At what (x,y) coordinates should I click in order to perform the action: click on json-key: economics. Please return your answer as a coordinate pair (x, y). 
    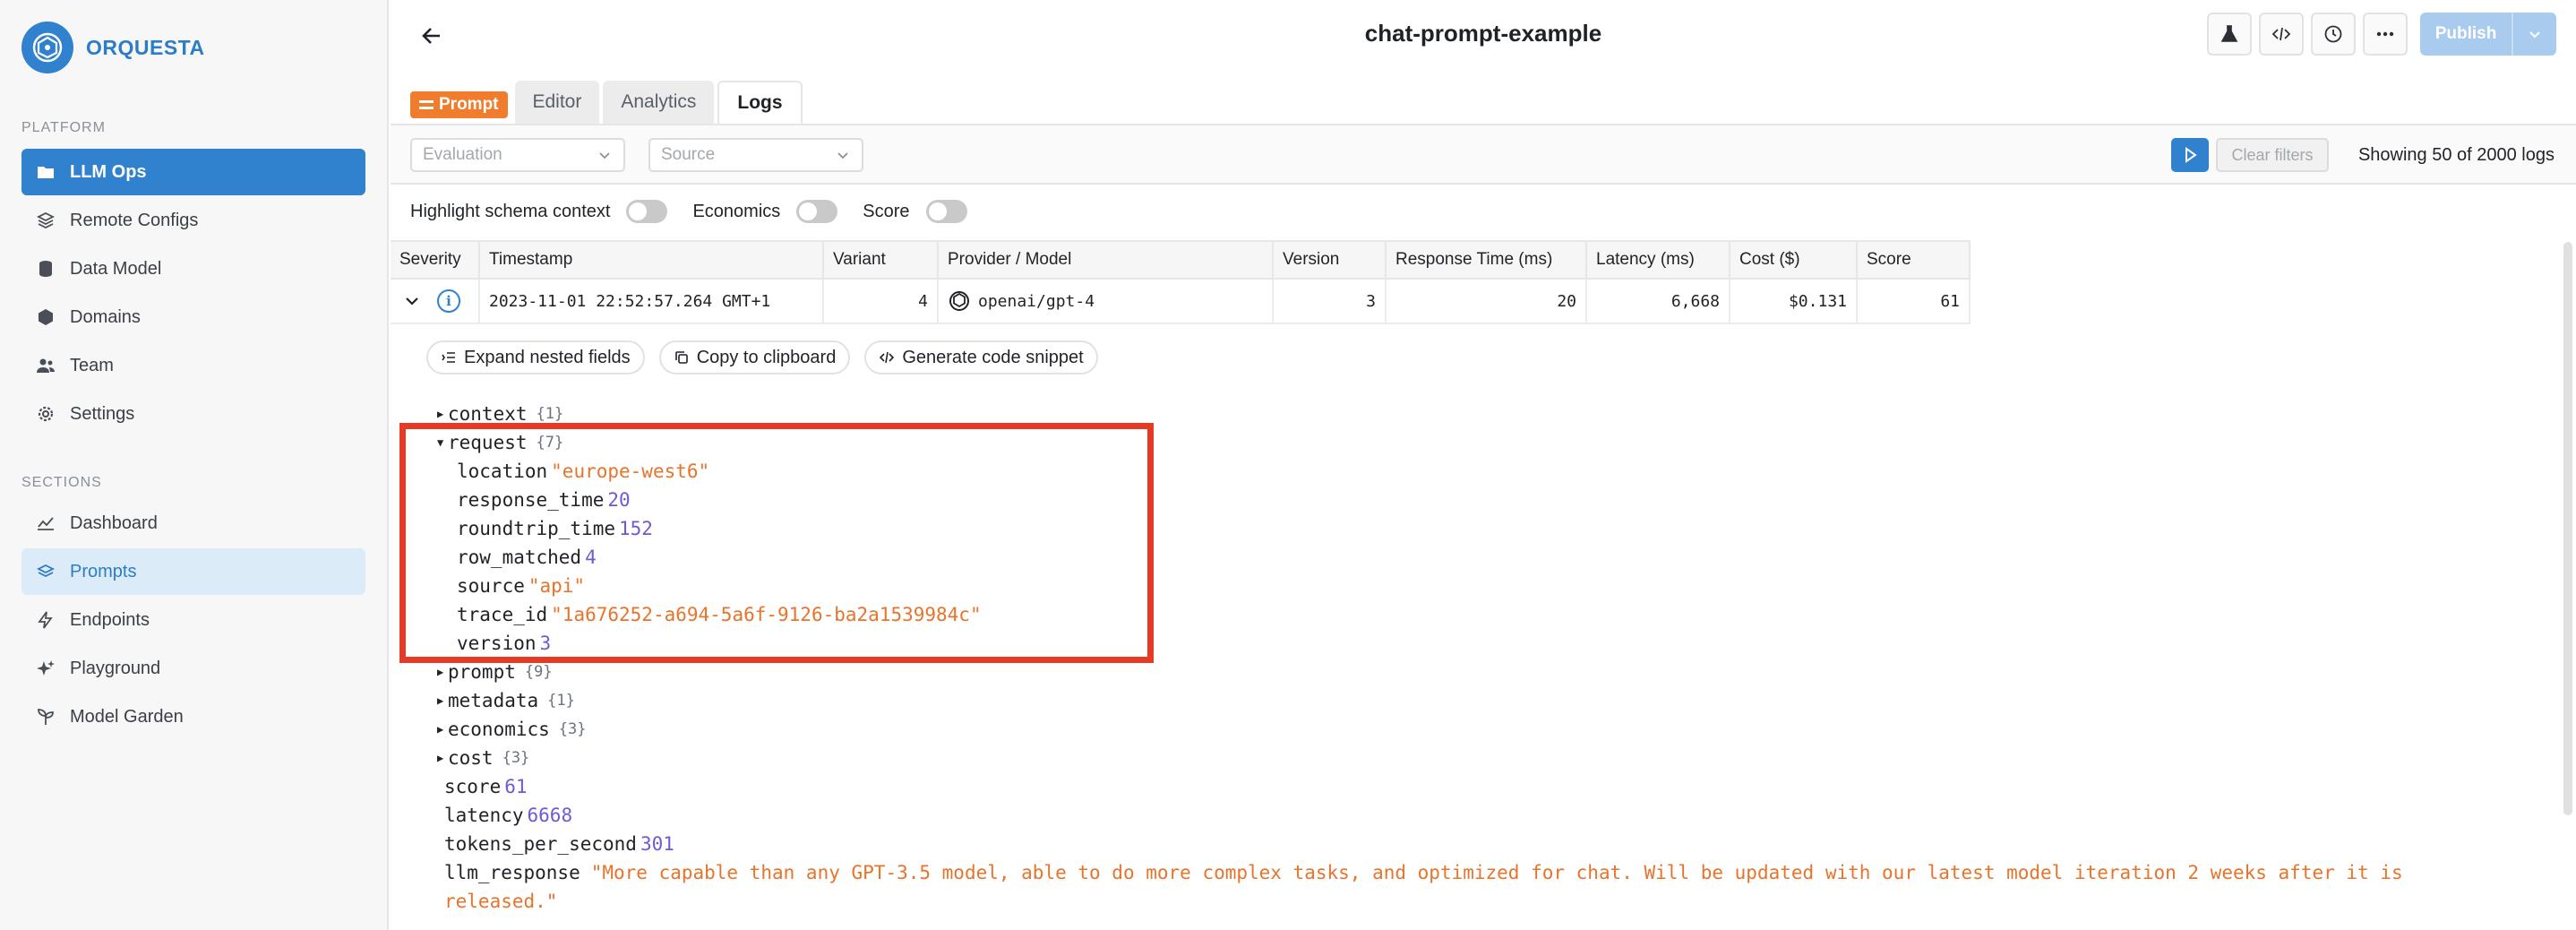
    Looking at the image, I should click on (499, 730).